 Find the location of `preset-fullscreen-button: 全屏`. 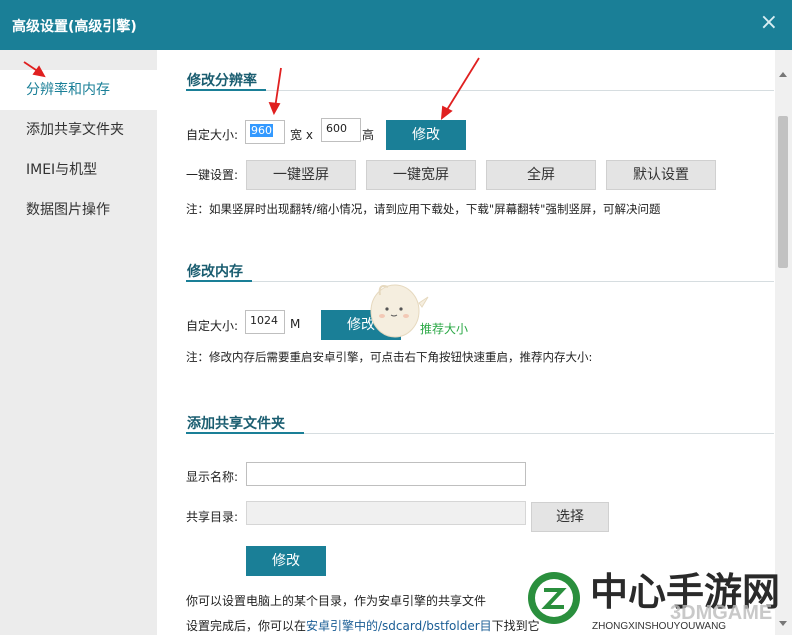

preset-fullscreen-button: 全屏 is located at coordinates (541, 175).